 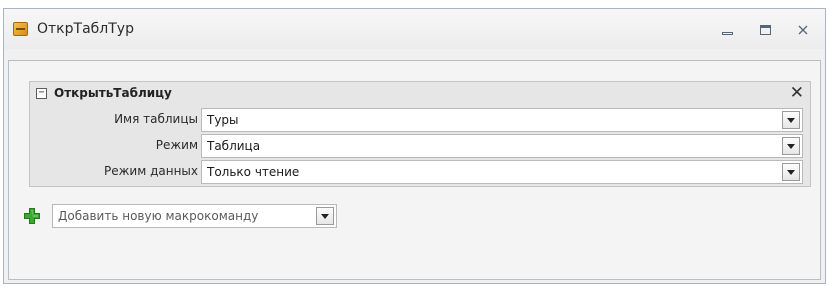 I want to click on close-icon, so click(x=803, y=30).